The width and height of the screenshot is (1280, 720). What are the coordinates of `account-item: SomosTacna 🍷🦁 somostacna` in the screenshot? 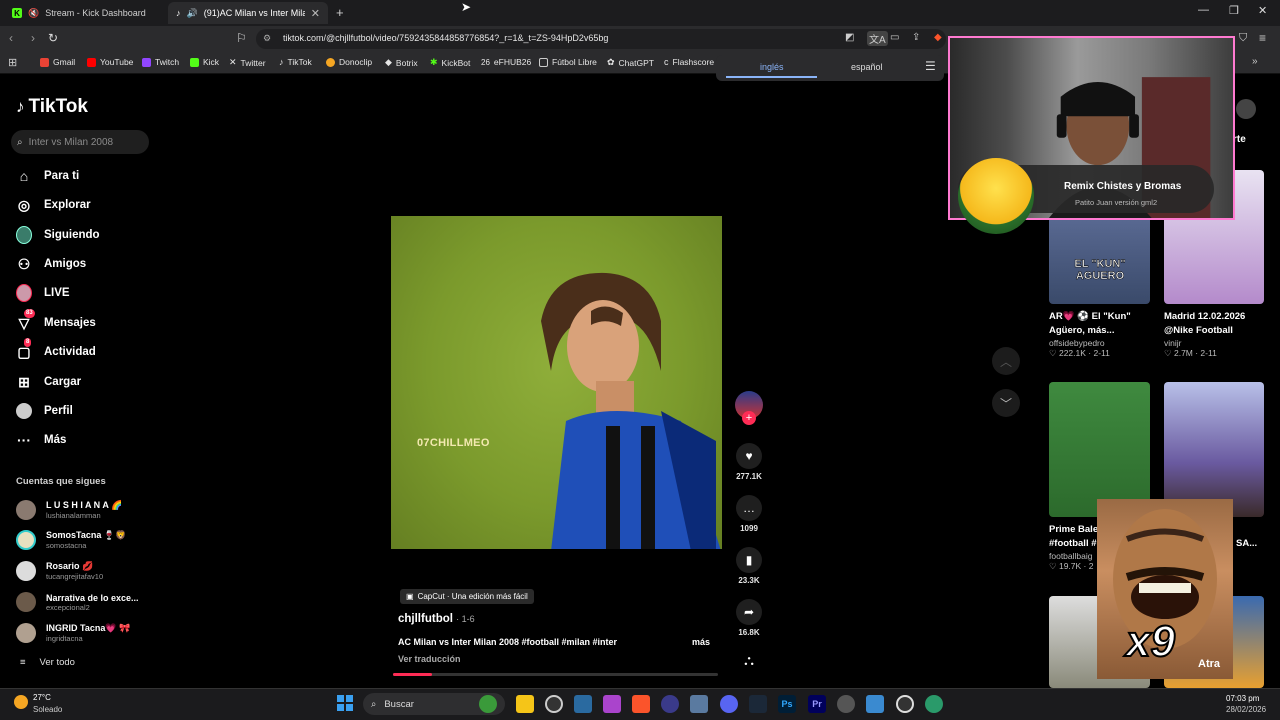 It's located at (71, 540).